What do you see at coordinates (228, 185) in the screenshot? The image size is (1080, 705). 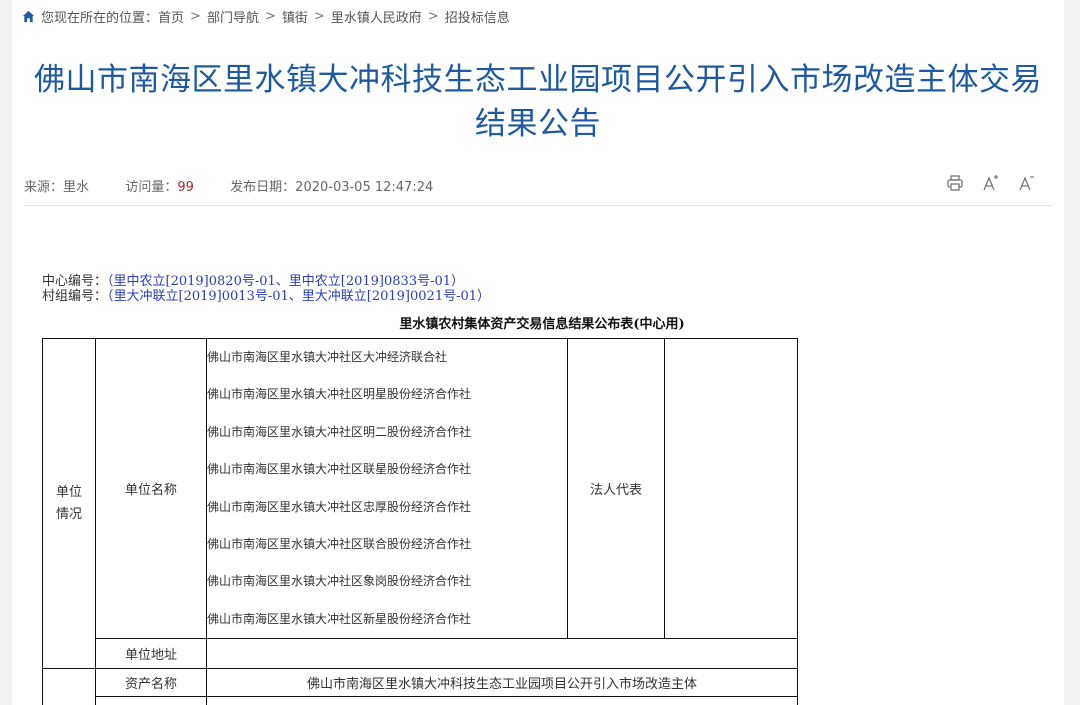 I see `article-meta: 来源：里水 访问量：99 发布日期：2020-03-05 12:47:24` at bounding box center [228, 185].